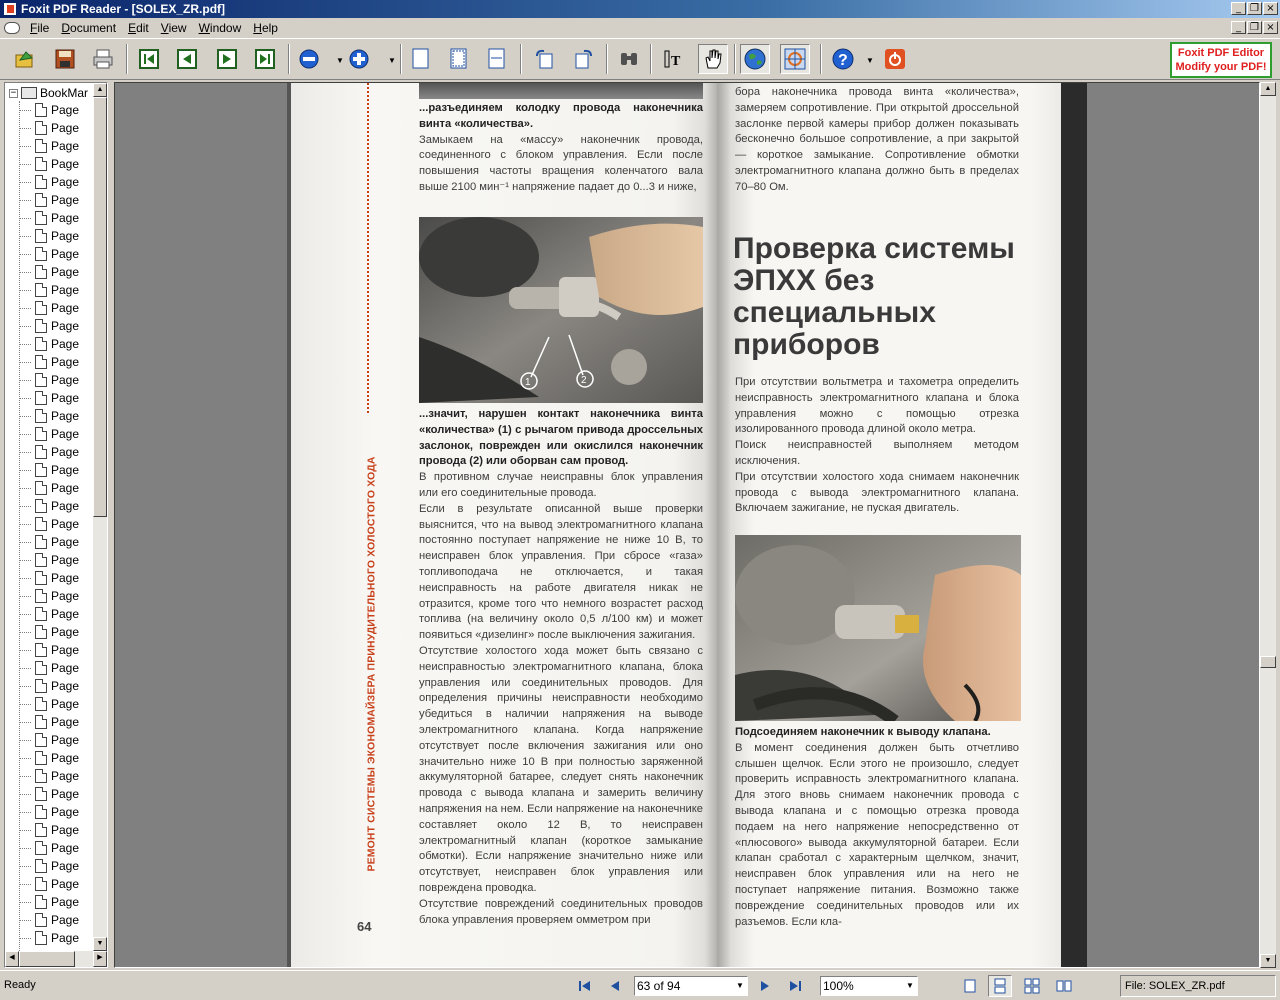 The image size is (1280, 1000). What do you see at coordinates (870, 60) in the screenshot?
I see `help-dropdown-icon: ▼` at bounding box center [870, 60].